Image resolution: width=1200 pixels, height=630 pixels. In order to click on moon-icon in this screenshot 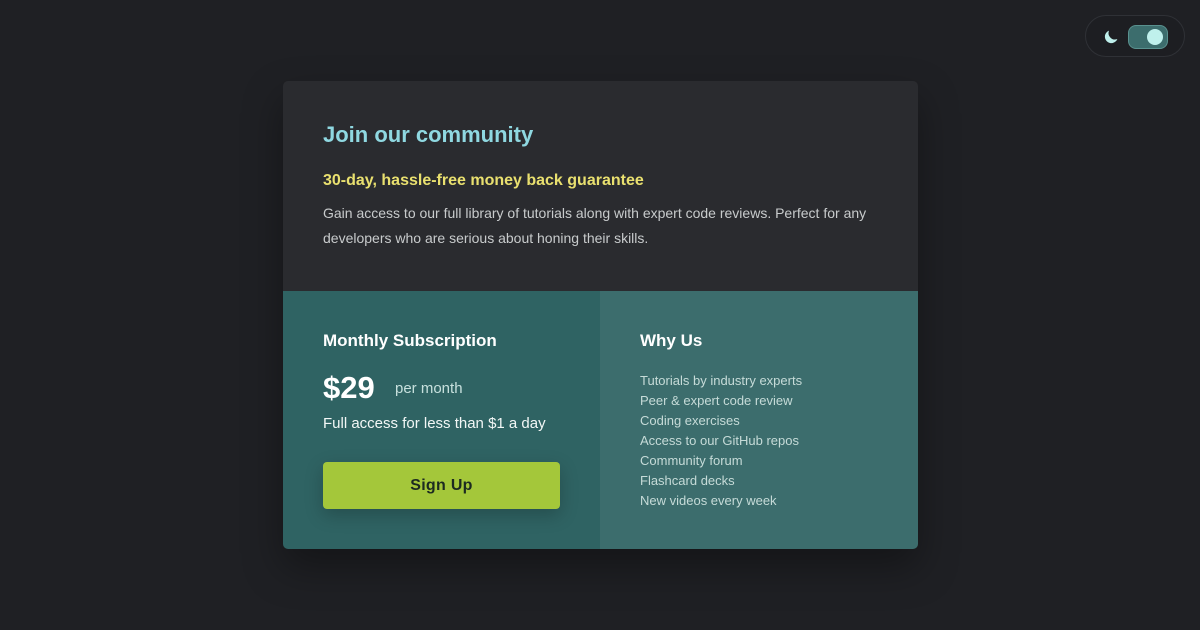, I will do `click(1111, 37)`.